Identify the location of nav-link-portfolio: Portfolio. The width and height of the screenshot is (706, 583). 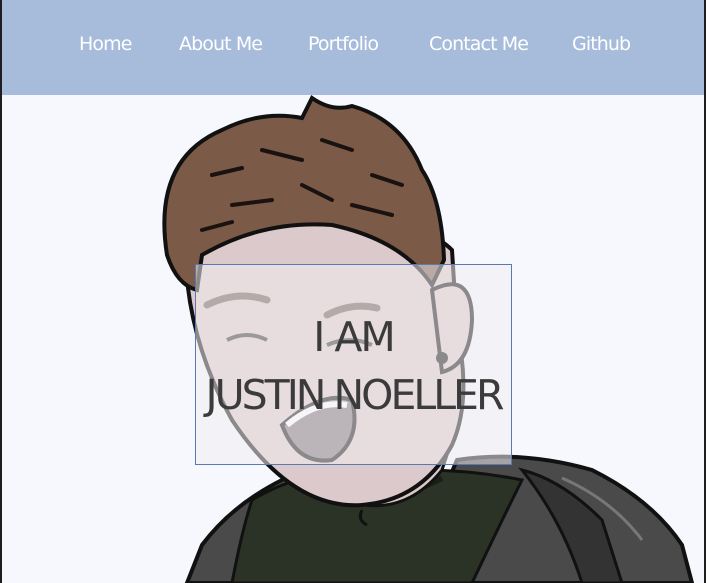
(343, 44).